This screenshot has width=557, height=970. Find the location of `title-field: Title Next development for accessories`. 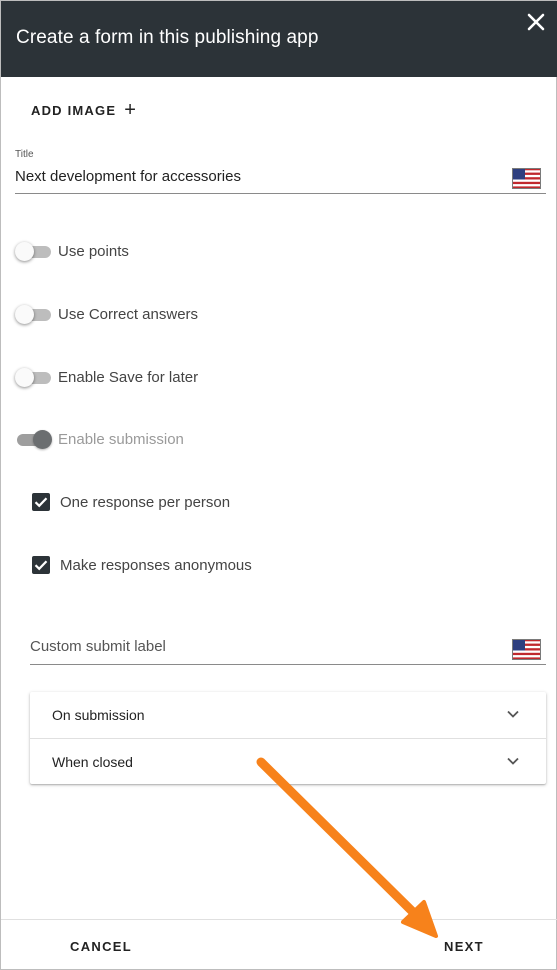

title-field: Title Next development for accessories is located at coordinates (280, 171).